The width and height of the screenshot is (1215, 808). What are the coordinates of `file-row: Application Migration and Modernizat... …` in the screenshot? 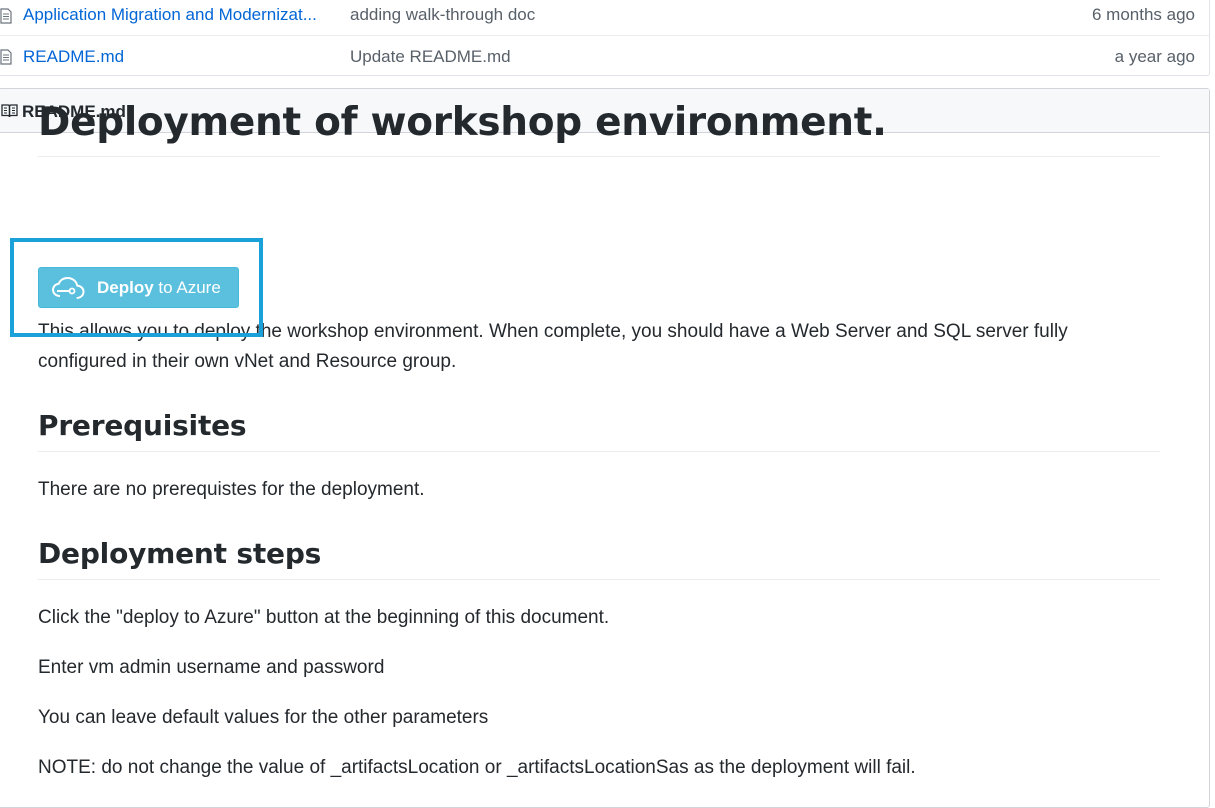 It's located at (604, 18).